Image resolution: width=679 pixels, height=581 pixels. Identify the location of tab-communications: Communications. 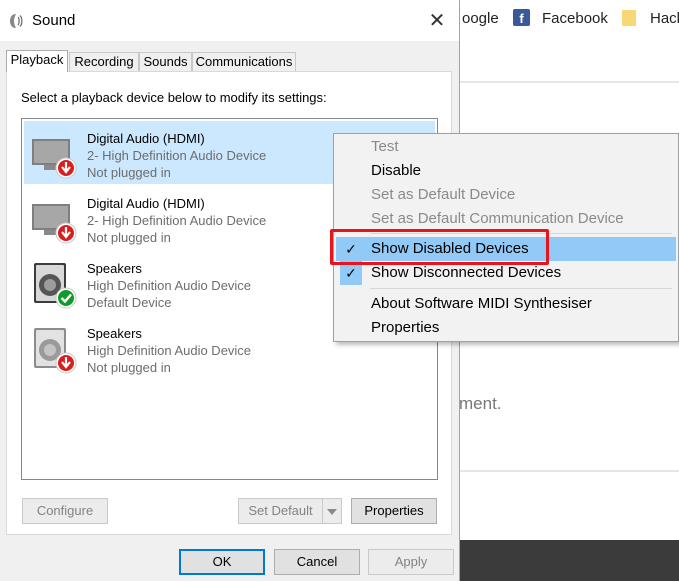
(244, 61).